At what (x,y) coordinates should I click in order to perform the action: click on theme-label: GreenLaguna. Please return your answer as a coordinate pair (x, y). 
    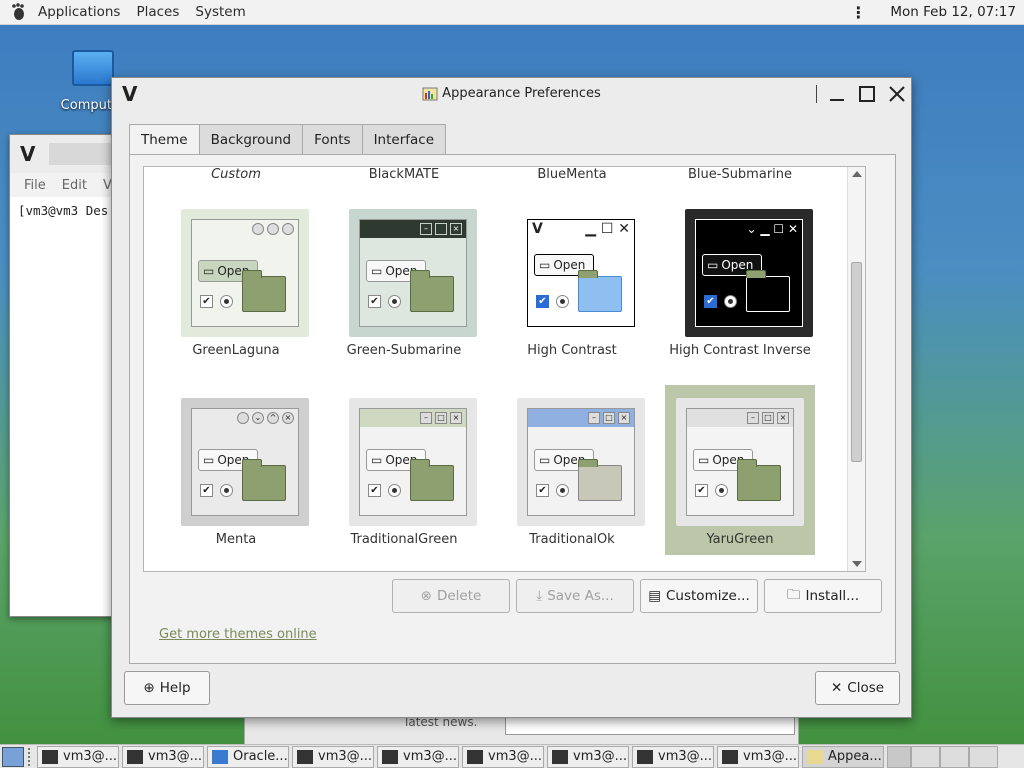
    Looking at the image, I should click on (236, 350).